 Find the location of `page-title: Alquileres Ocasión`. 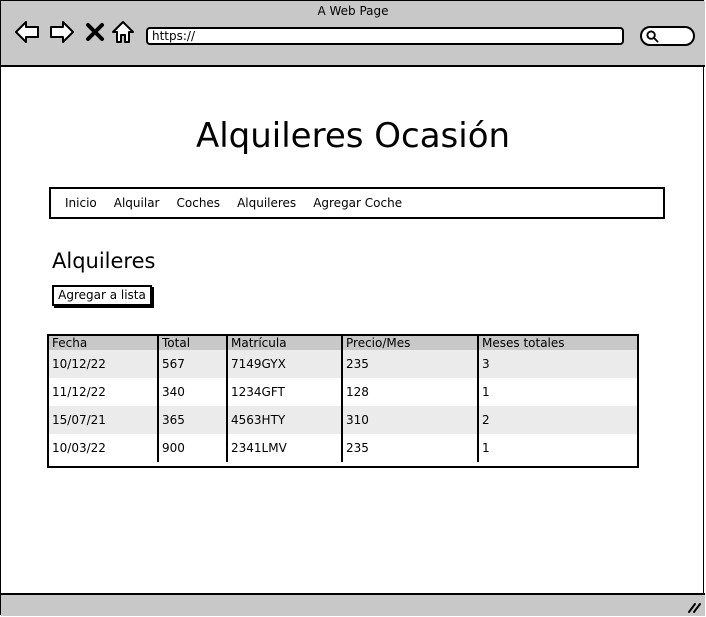

page-title: Alquileres Ocasión is located at coordinates (353, 136).